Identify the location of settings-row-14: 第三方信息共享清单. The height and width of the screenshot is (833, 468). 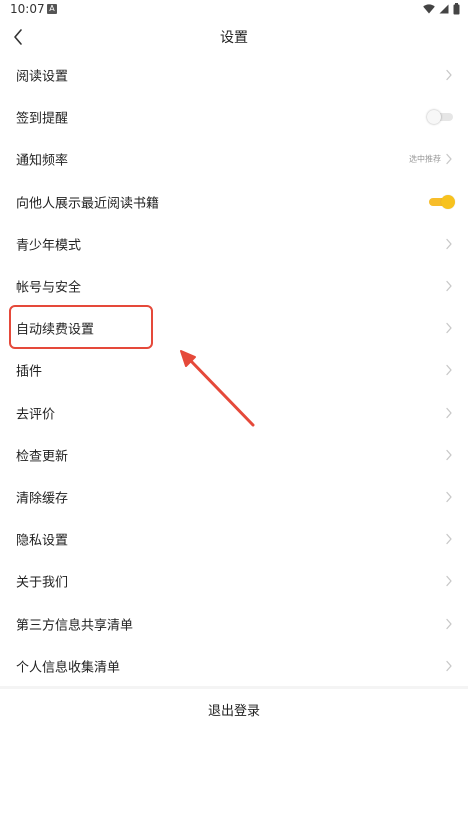
(234, 623).